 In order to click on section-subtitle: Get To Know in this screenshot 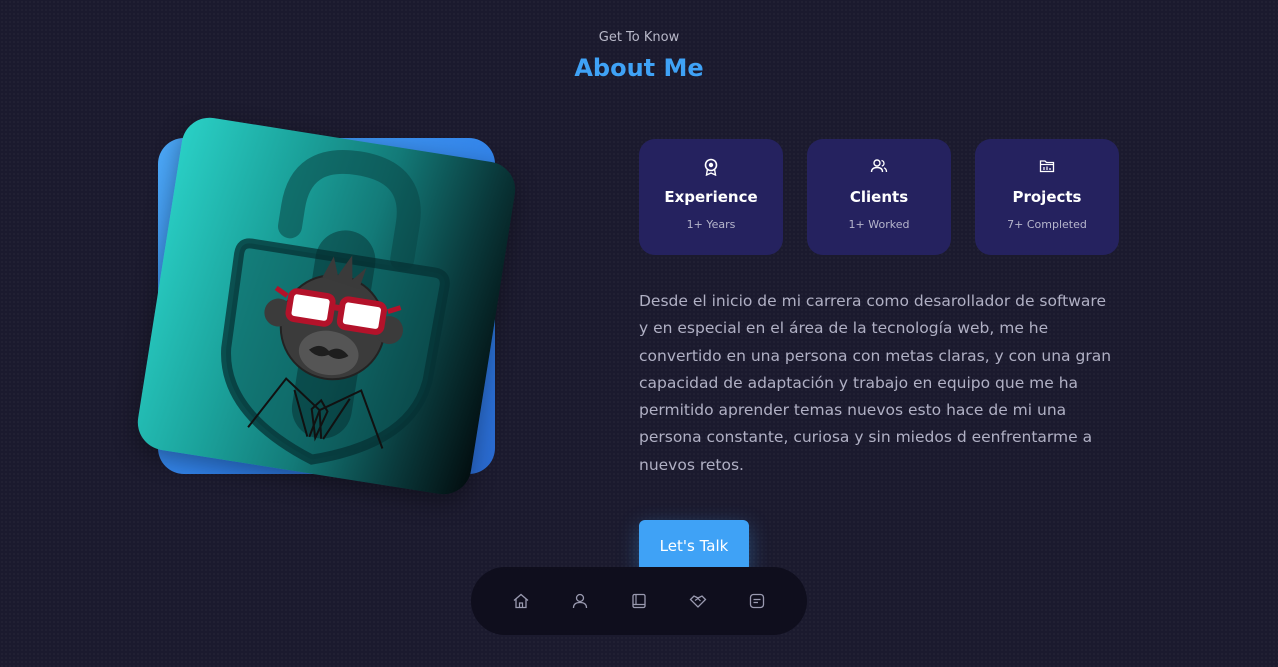, I will do `click(639, 37)`.